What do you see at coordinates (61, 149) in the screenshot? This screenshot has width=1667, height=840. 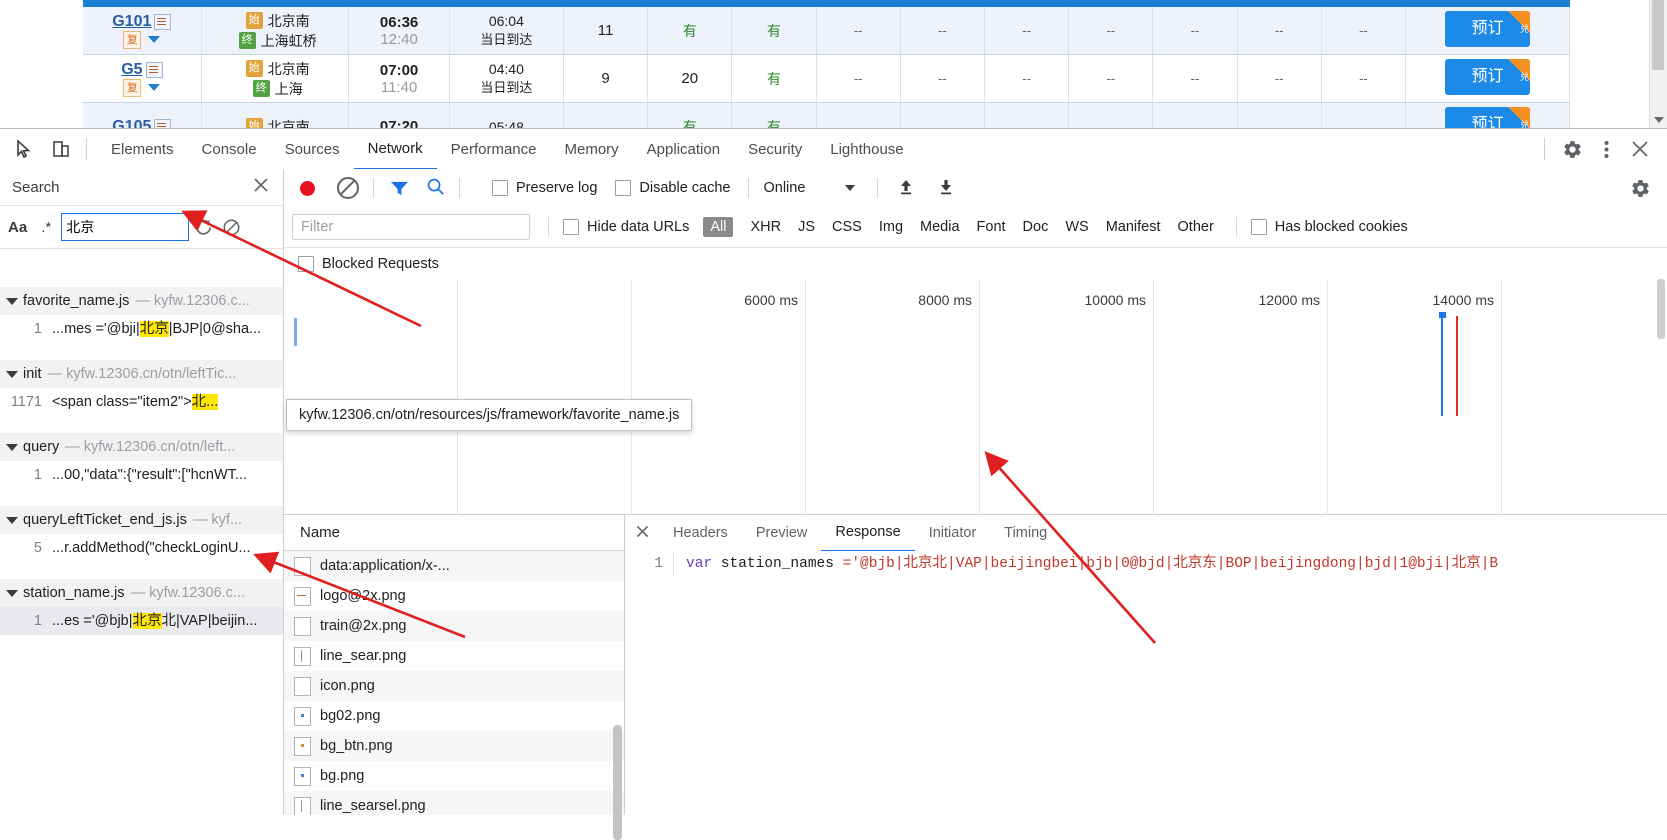 I see `device-toolbar-icon` at bounding box center [61, 149].